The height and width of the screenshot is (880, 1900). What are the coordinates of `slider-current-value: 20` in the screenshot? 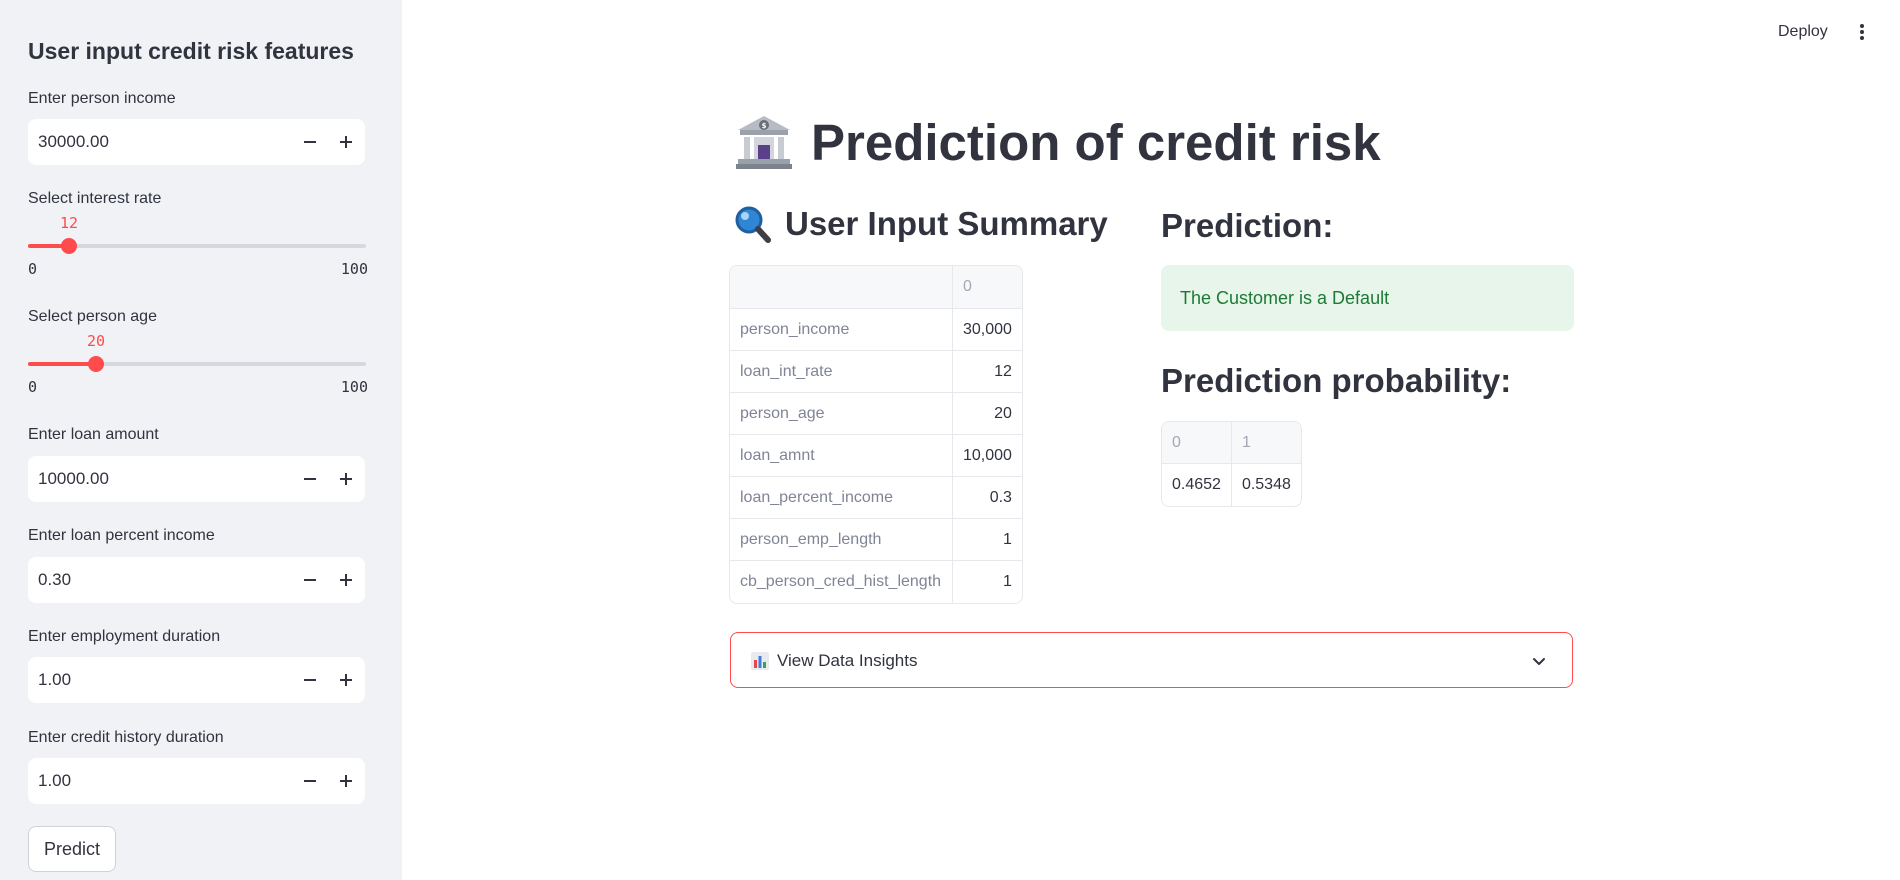 It's located at (96, 341).